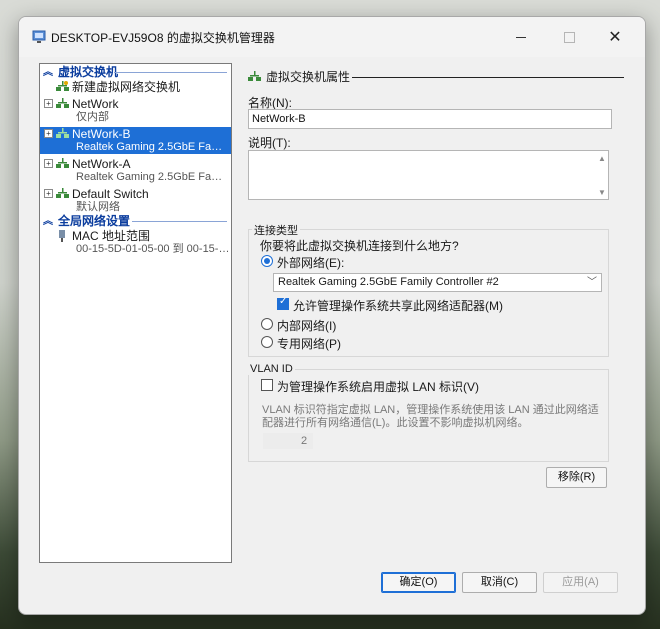 The height and width of the screenshot is (629, 660). I want to click on vlan-enable-label: 为管理操作系统启用虚拟 LAN 标识(V), so click(378, 386).